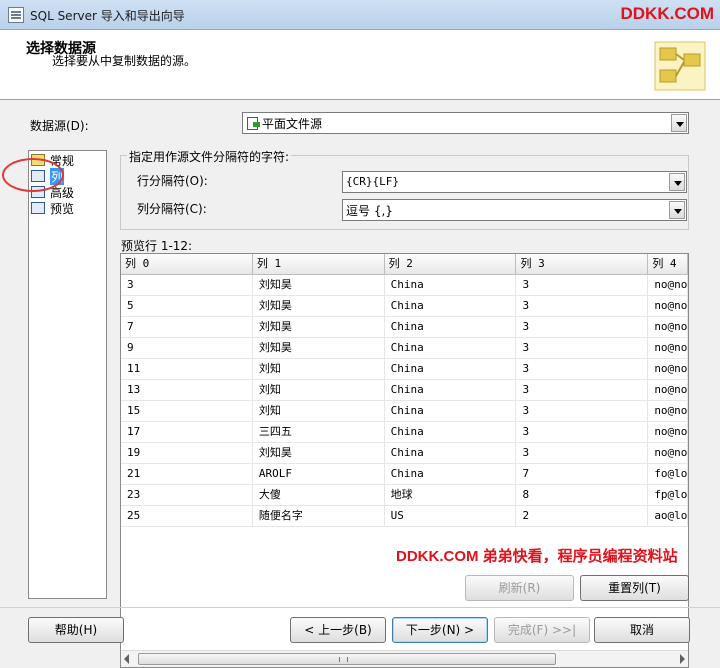  What do you see at coordinates (62, 208) in the screenshot?
I see `nav-item-label: 预览` at bounding box center [62, 208].